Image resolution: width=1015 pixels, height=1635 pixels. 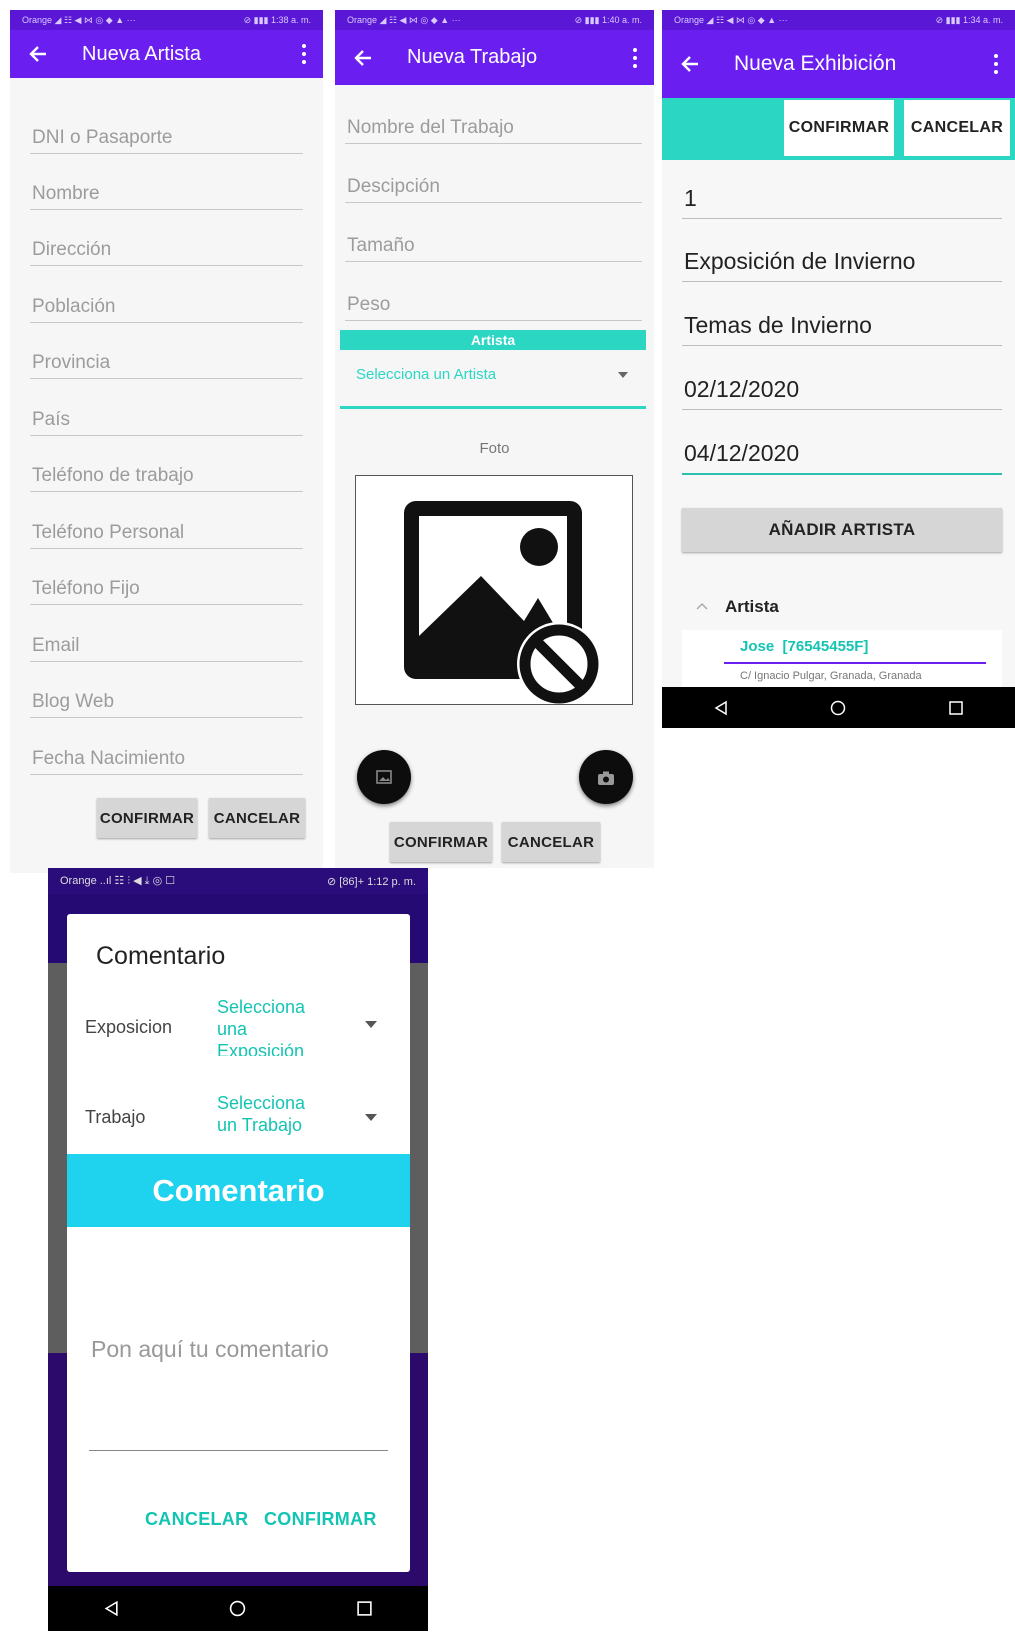 I want to click on nombre-trabajo-placeholder: Nombre del Trabajo, so click(x=430, y=127).